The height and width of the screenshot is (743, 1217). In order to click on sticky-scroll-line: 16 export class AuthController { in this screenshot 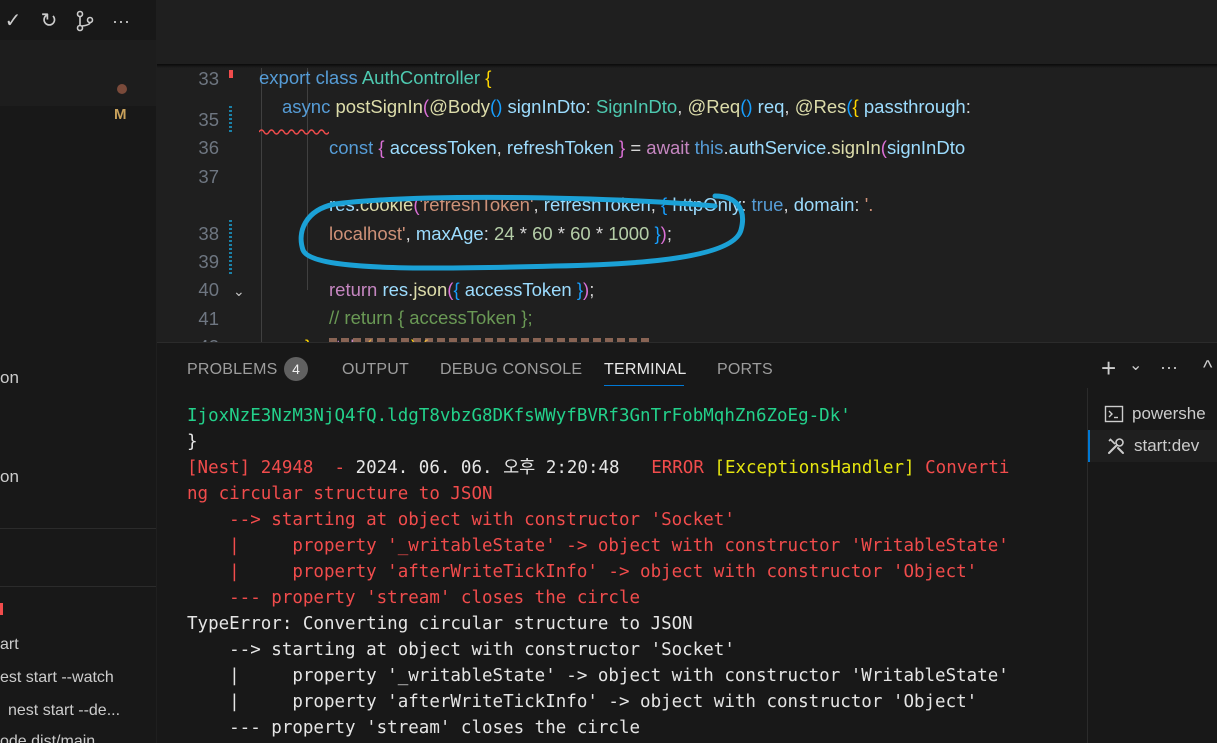, I will do `click(687, 48)`.